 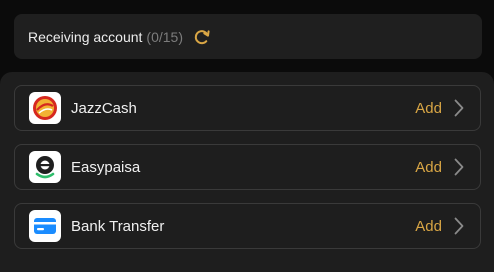 I want to click on refresh-icon, so click(x=202, y=37).